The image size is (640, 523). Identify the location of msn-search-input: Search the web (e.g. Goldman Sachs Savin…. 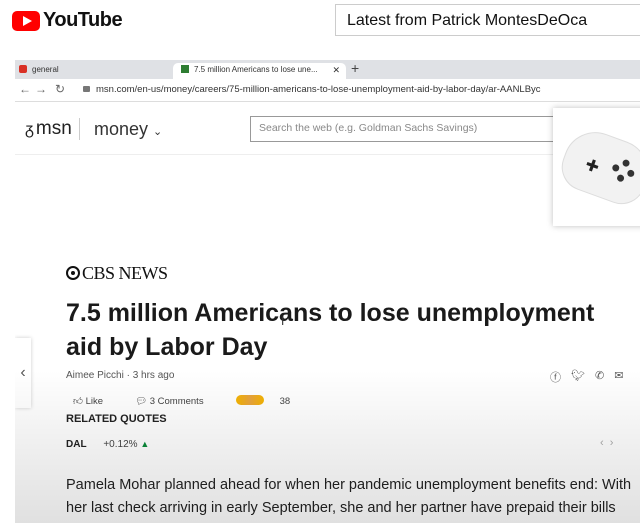
(402, 129).